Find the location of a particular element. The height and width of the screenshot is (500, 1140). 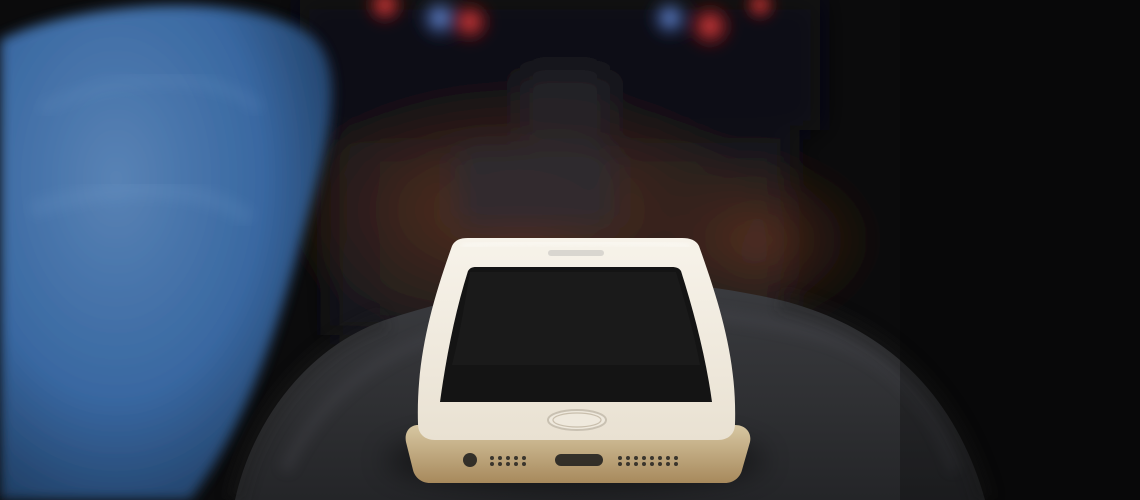

home-button-icon is located at coordinates (577, 420).